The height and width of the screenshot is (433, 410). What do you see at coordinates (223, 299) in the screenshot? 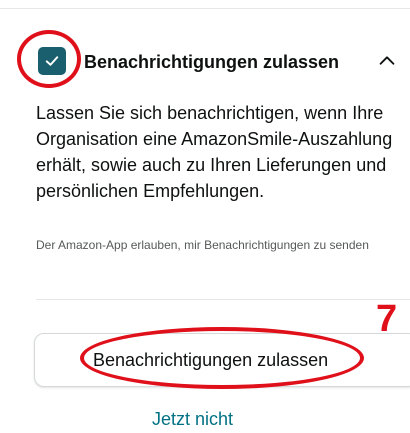
I see `section-divider` at bounding box center [223, 299].